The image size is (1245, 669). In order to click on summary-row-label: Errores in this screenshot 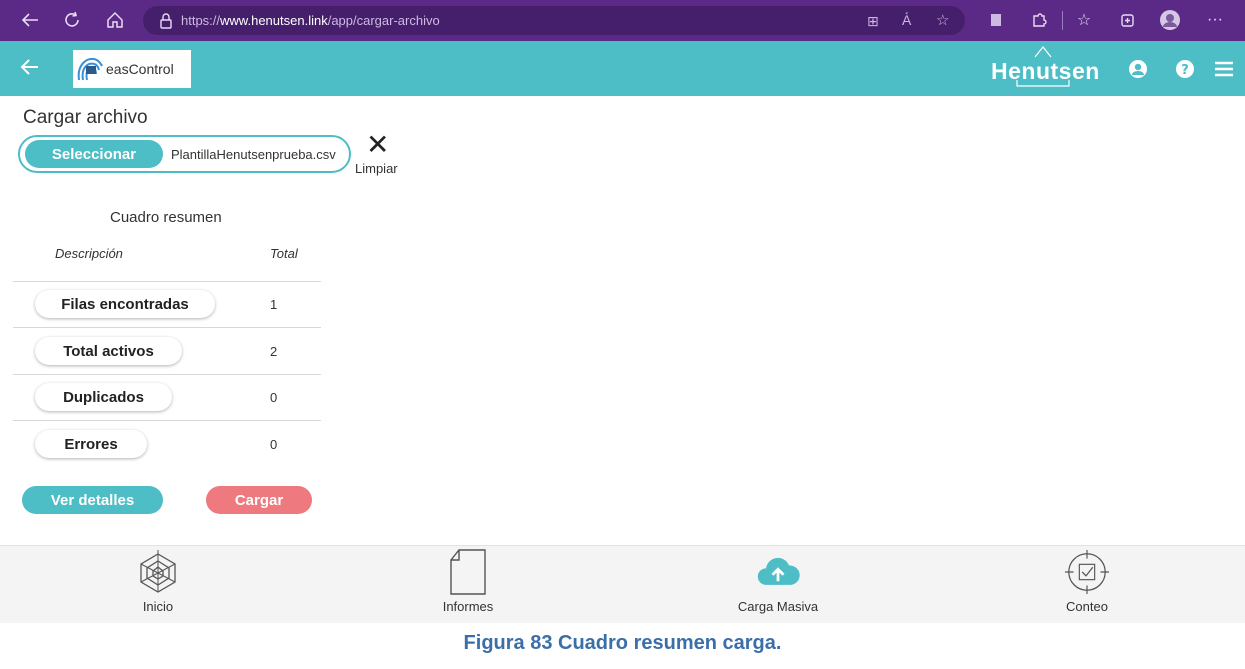, I will do `click(91, 444)`.